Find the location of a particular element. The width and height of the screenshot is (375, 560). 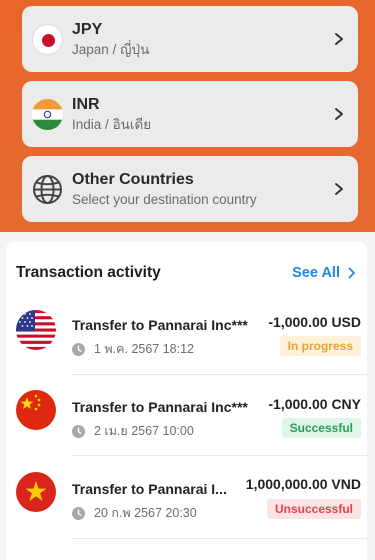

transaction-activity-title: Transaction activity is located at coordinates (88, 272).